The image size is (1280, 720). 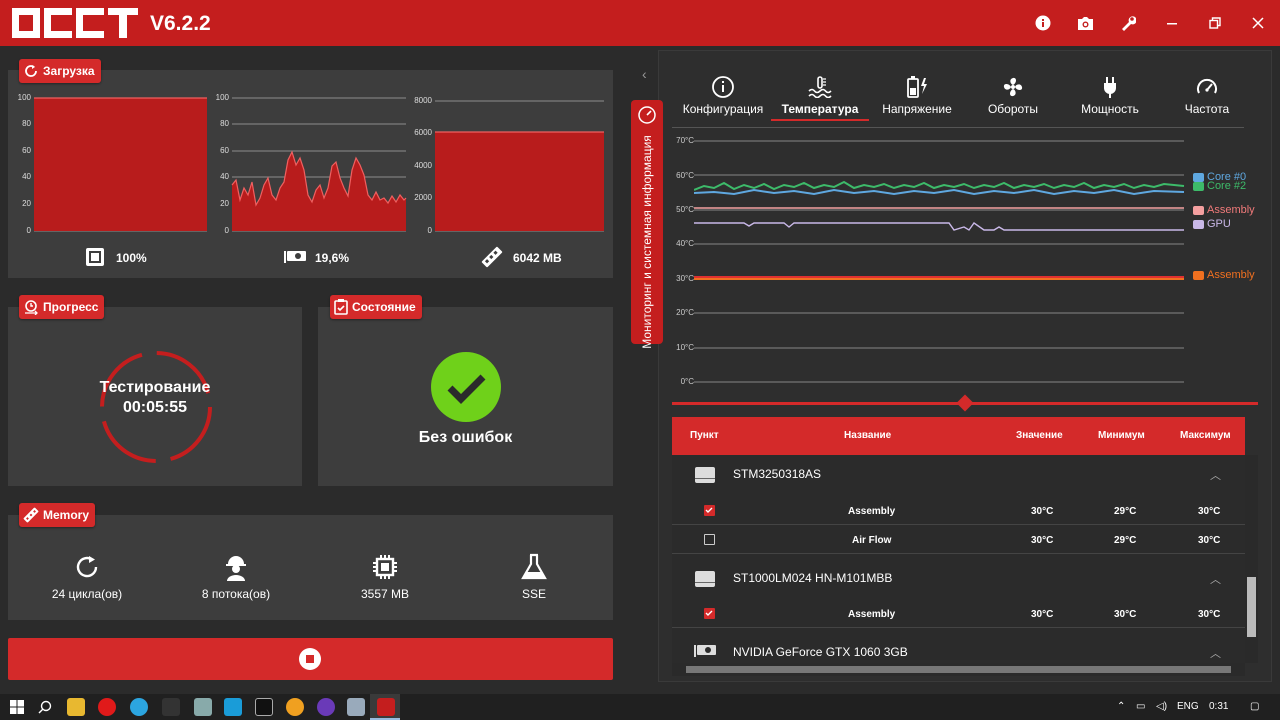 I want to click on hdd-icon, so click(x=705, y=475).